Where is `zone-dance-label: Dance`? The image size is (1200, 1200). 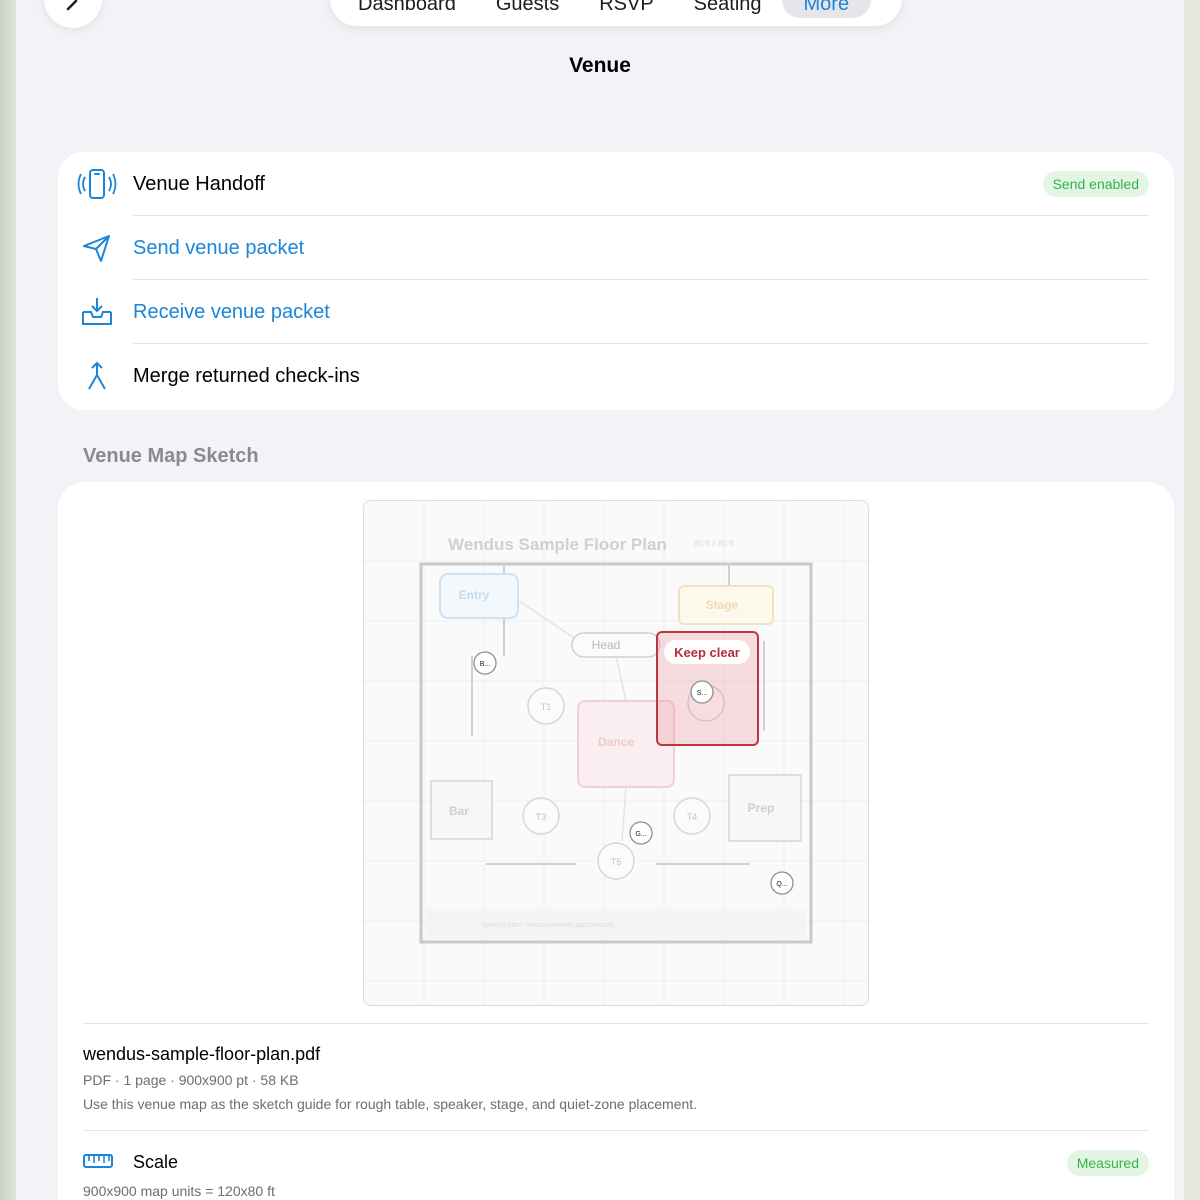
zone-dance-label: Dance is located at coordinates (616, 742).